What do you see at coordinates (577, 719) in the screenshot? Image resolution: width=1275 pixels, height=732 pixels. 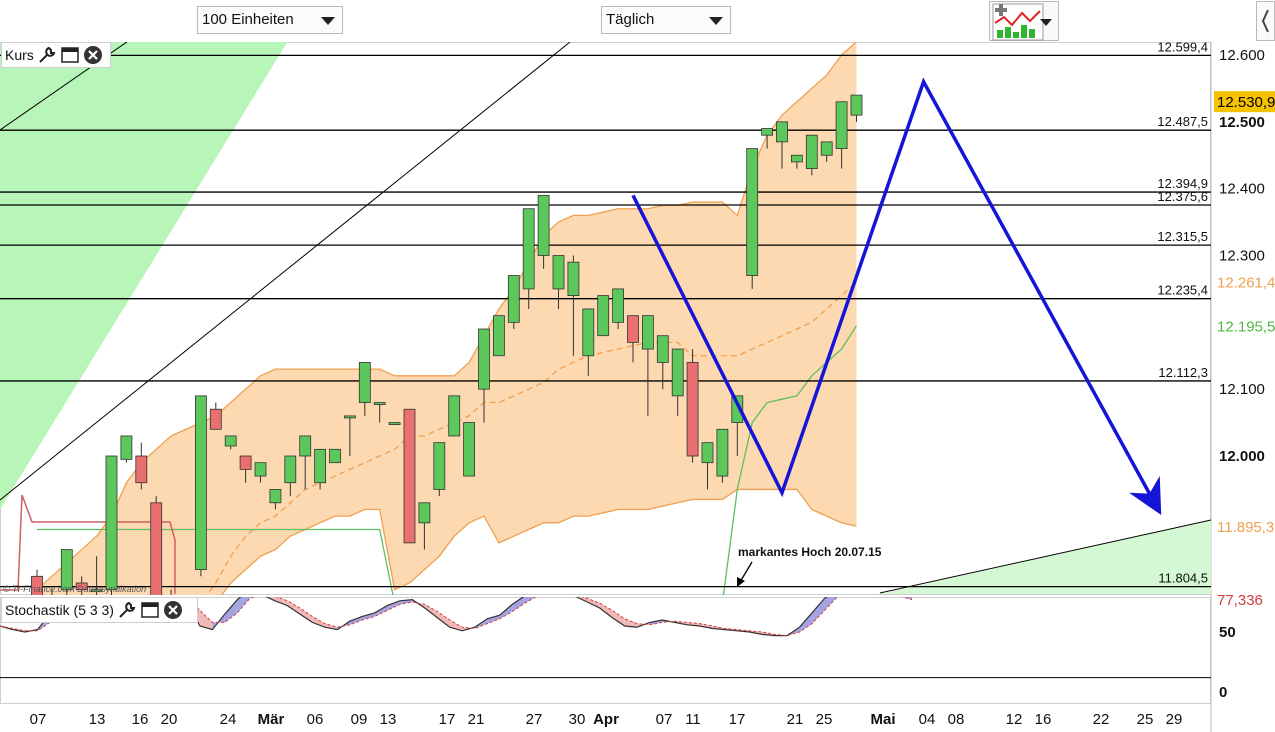 I see `x-axis-tick: 30` at bounding box center [577, 719].